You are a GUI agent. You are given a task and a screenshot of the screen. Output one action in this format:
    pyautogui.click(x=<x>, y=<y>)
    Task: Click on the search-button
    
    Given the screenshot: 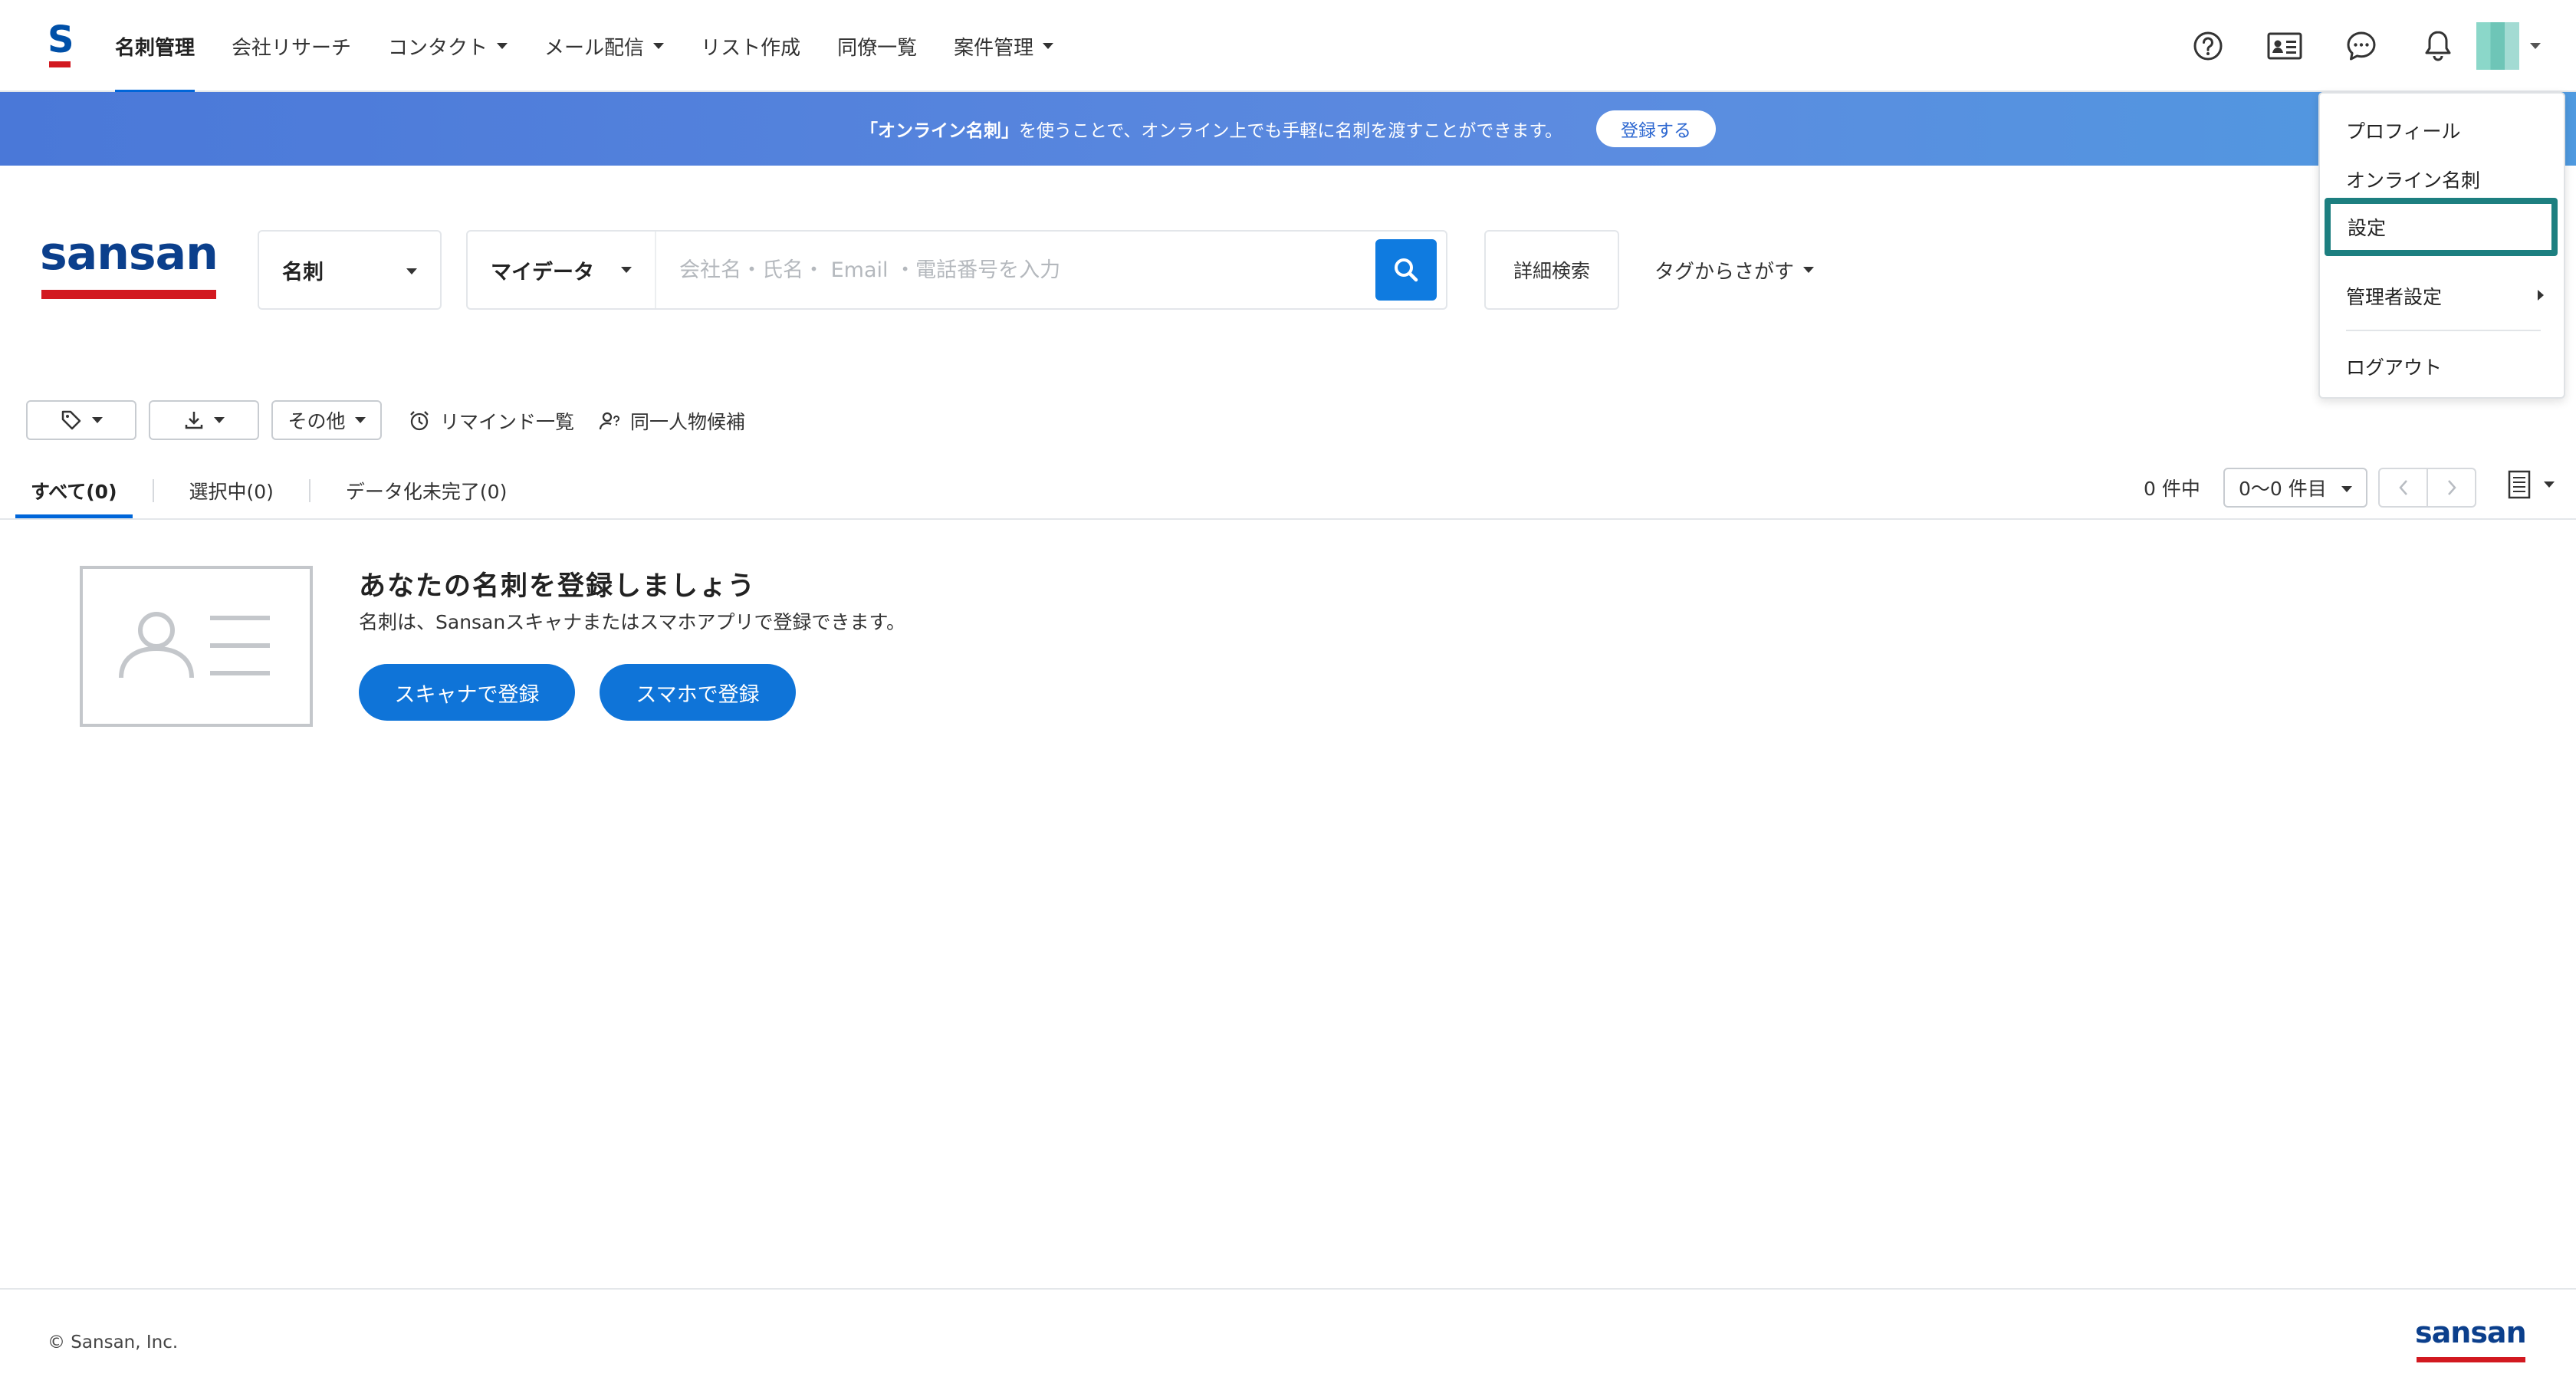 What is the action you would take?
    pyautogui.click(x=1406, y=270)
    